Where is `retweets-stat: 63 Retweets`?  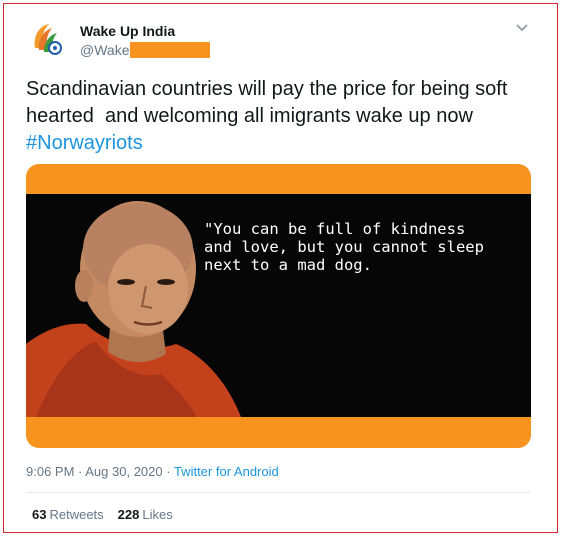
retweets-stat: 63 Retweets is located at coordinates (68, 514).